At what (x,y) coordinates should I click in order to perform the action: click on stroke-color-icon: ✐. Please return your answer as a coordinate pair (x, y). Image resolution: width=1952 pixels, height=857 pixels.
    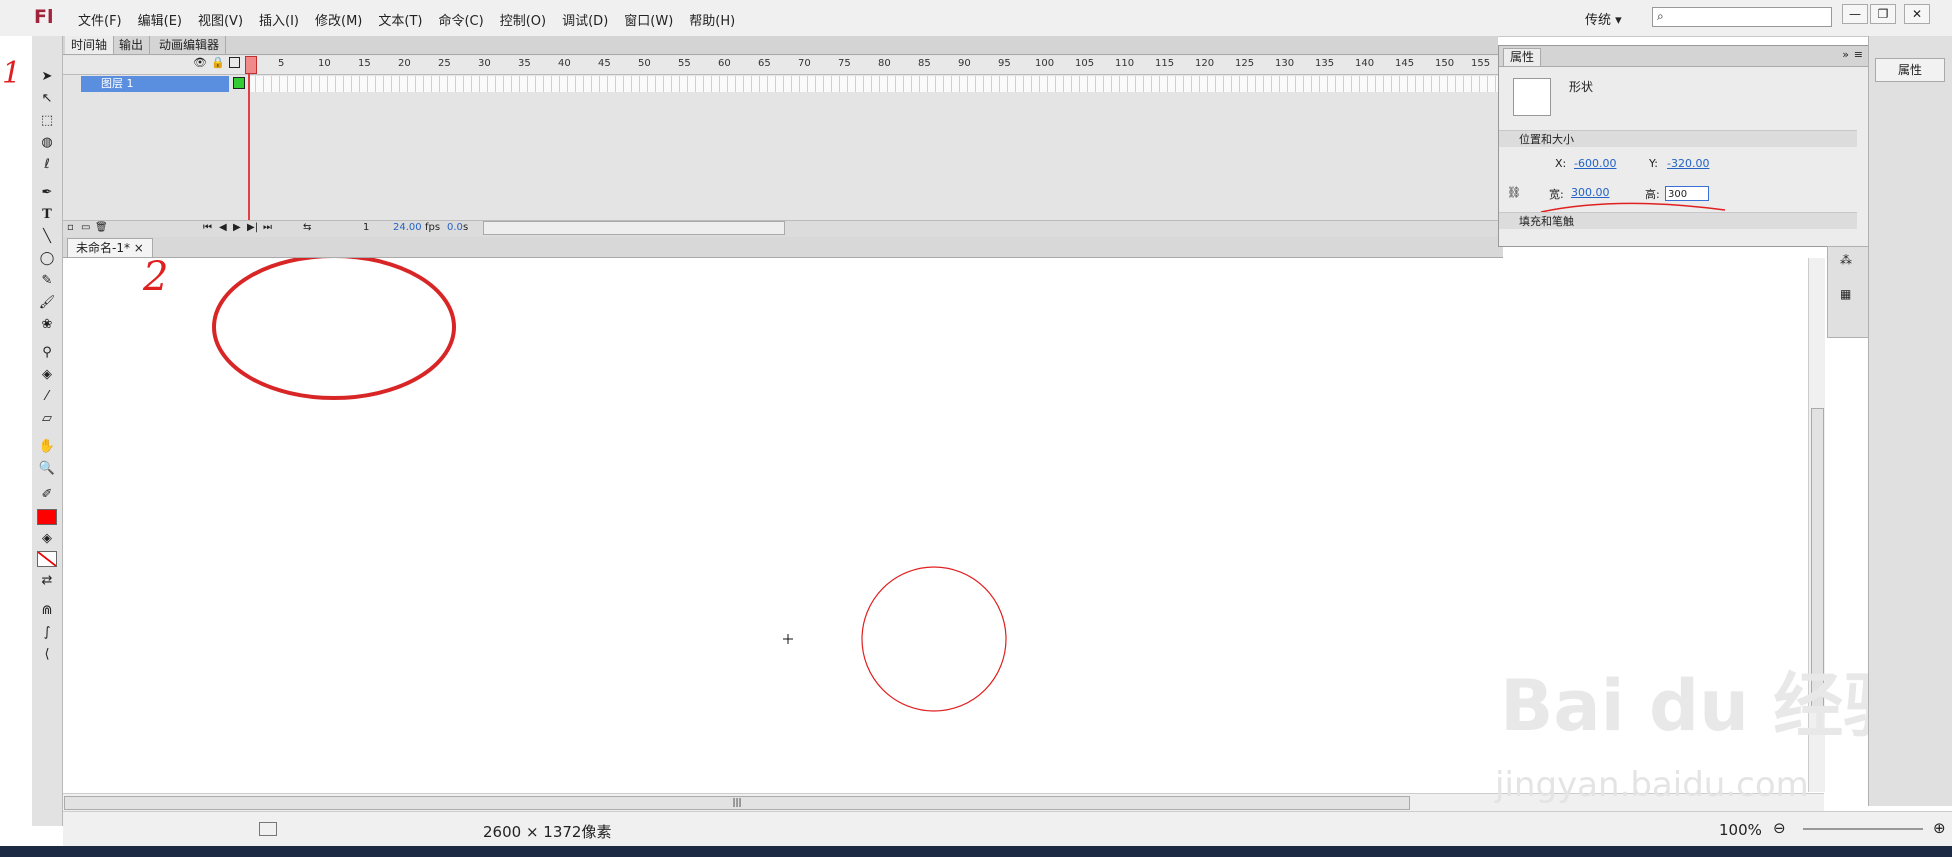
    Looking at the image, I should click on (47, 495).